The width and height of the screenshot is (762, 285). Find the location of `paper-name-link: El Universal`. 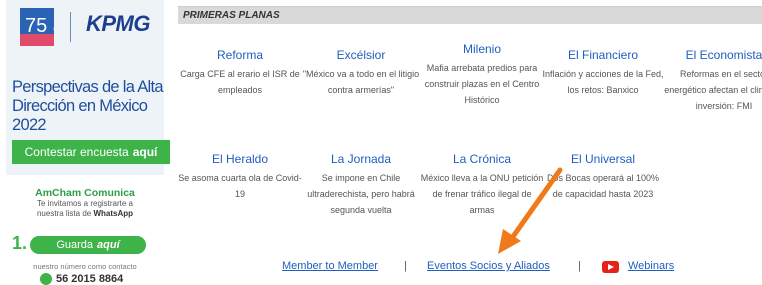

paper-name-link: El Universal is located at coordinates (603, 159).